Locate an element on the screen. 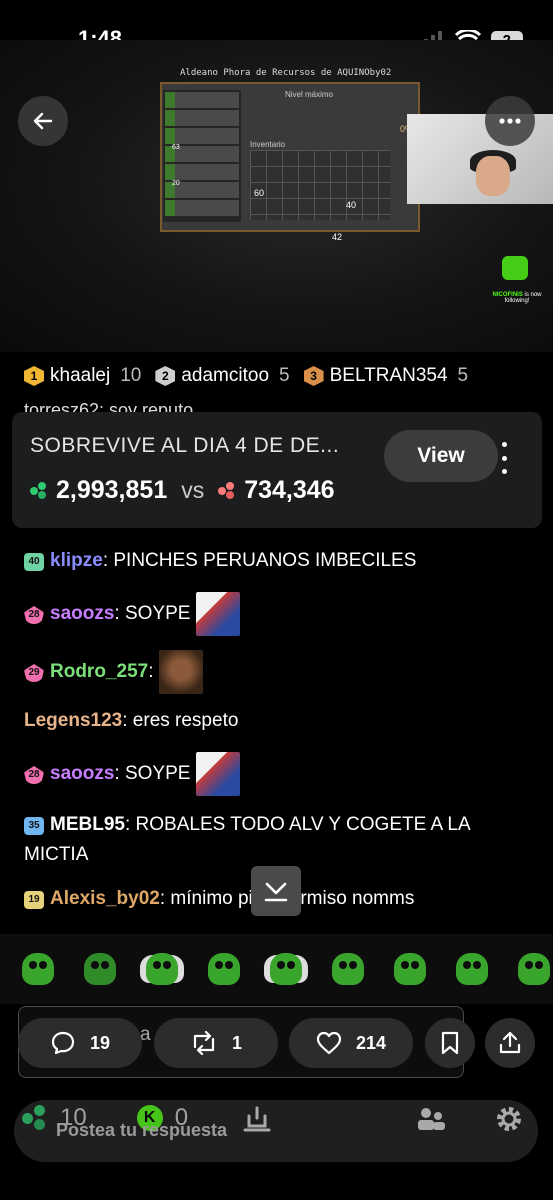 The width and height of the screenshot is (553, 1200). chat-text: PINCHES PERUANOS IMBECILES is located at coordinates (265, 560).